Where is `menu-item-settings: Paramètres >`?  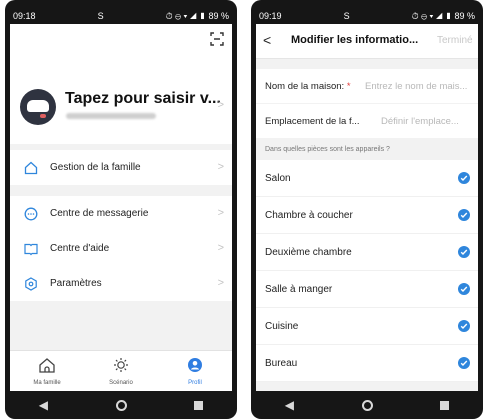
menu-item-settings: Paramètres > is located at coordinates (121, 283).